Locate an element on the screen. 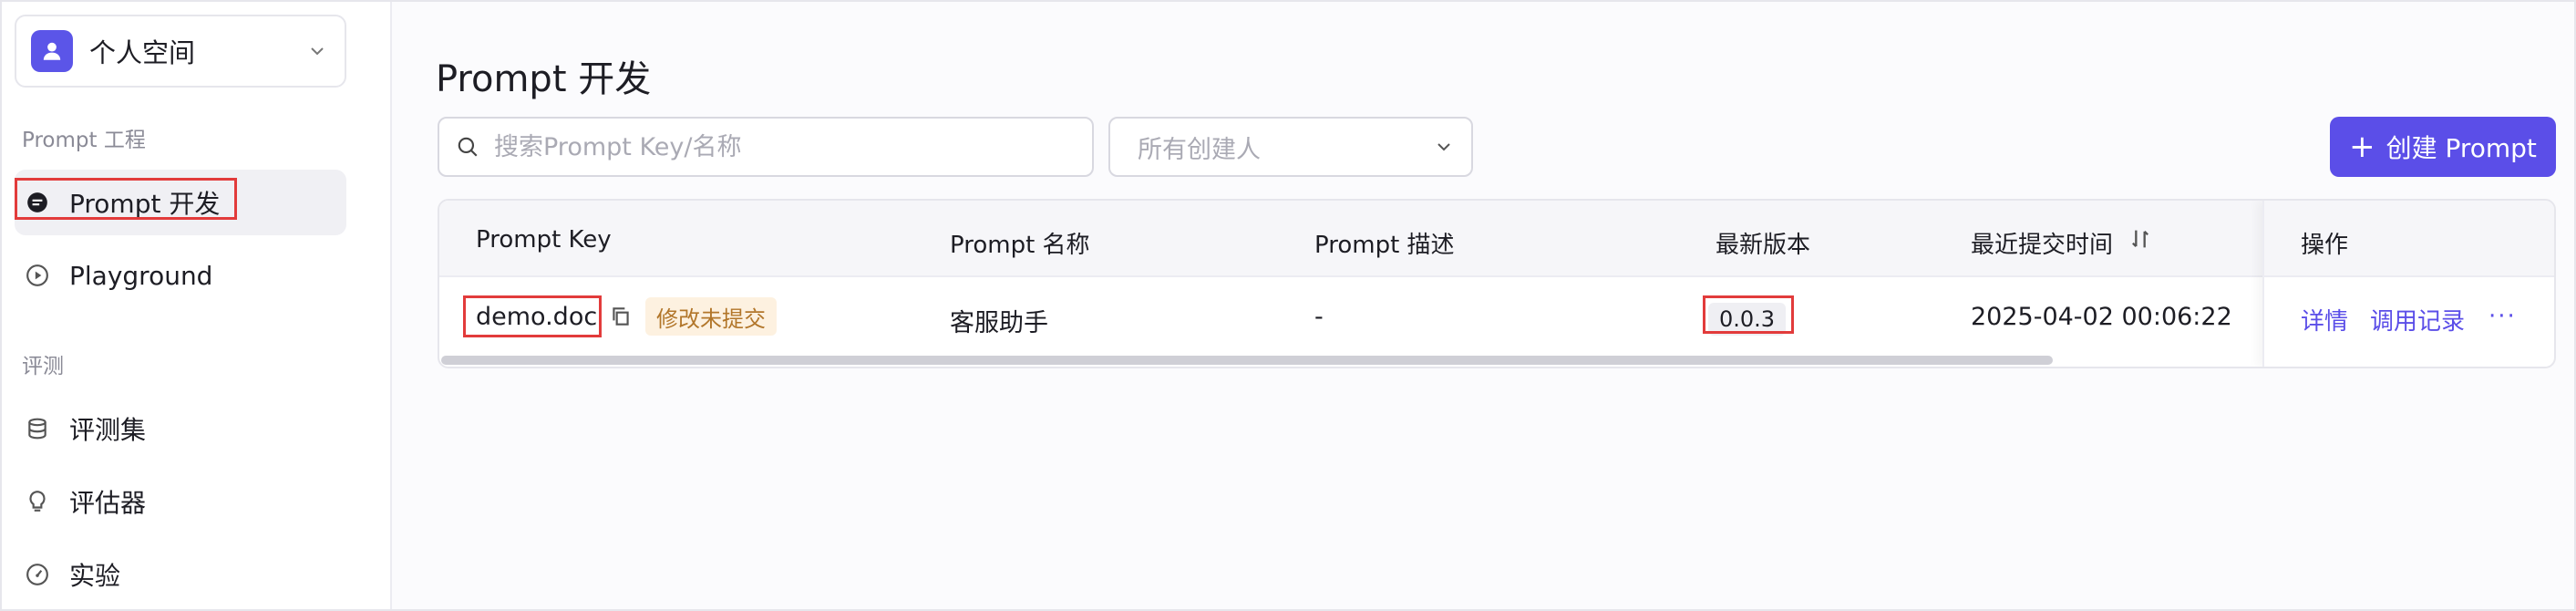  create-prompt-label: 创建 Prompt is located at coordinates (2461, 148).